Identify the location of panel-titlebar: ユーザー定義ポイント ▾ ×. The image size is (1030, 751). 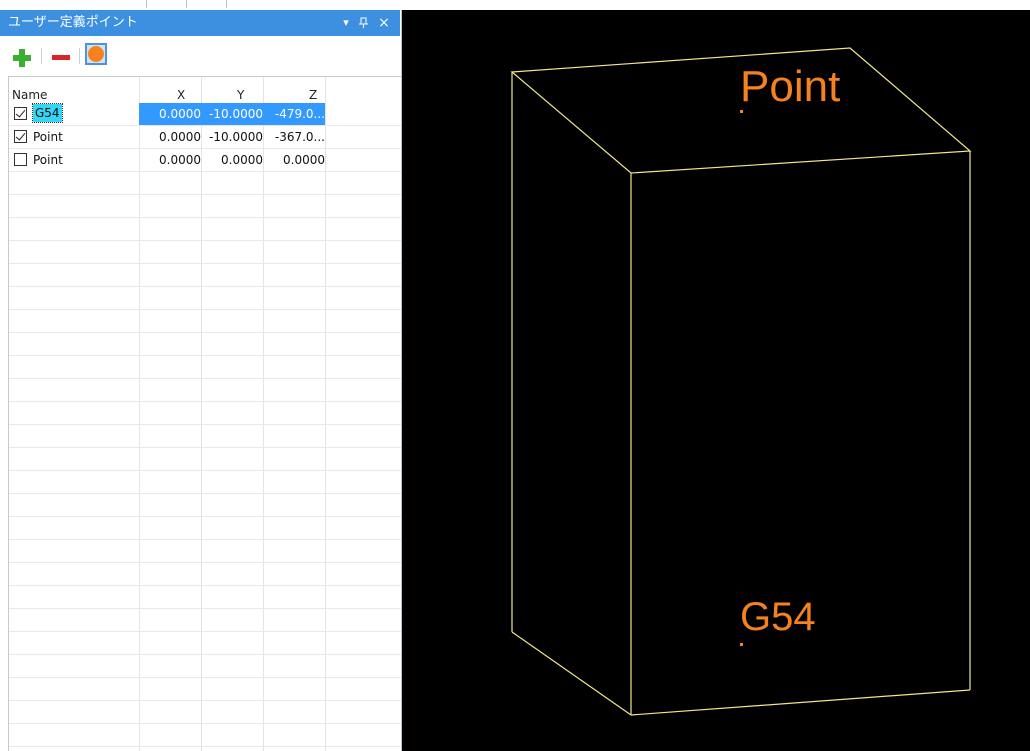
(200, 23).